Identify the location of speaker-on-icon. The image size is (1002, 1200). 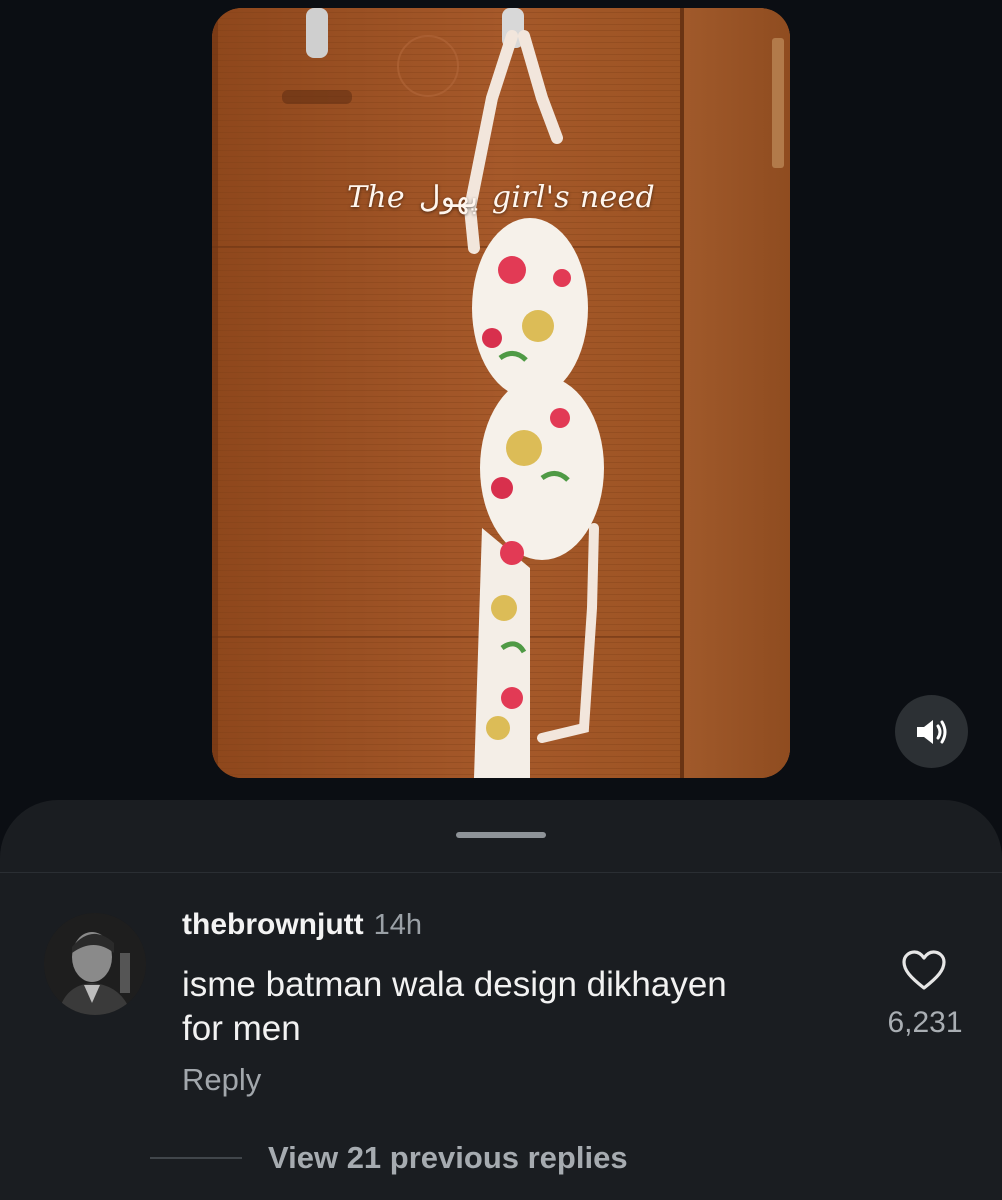
(931, 731).